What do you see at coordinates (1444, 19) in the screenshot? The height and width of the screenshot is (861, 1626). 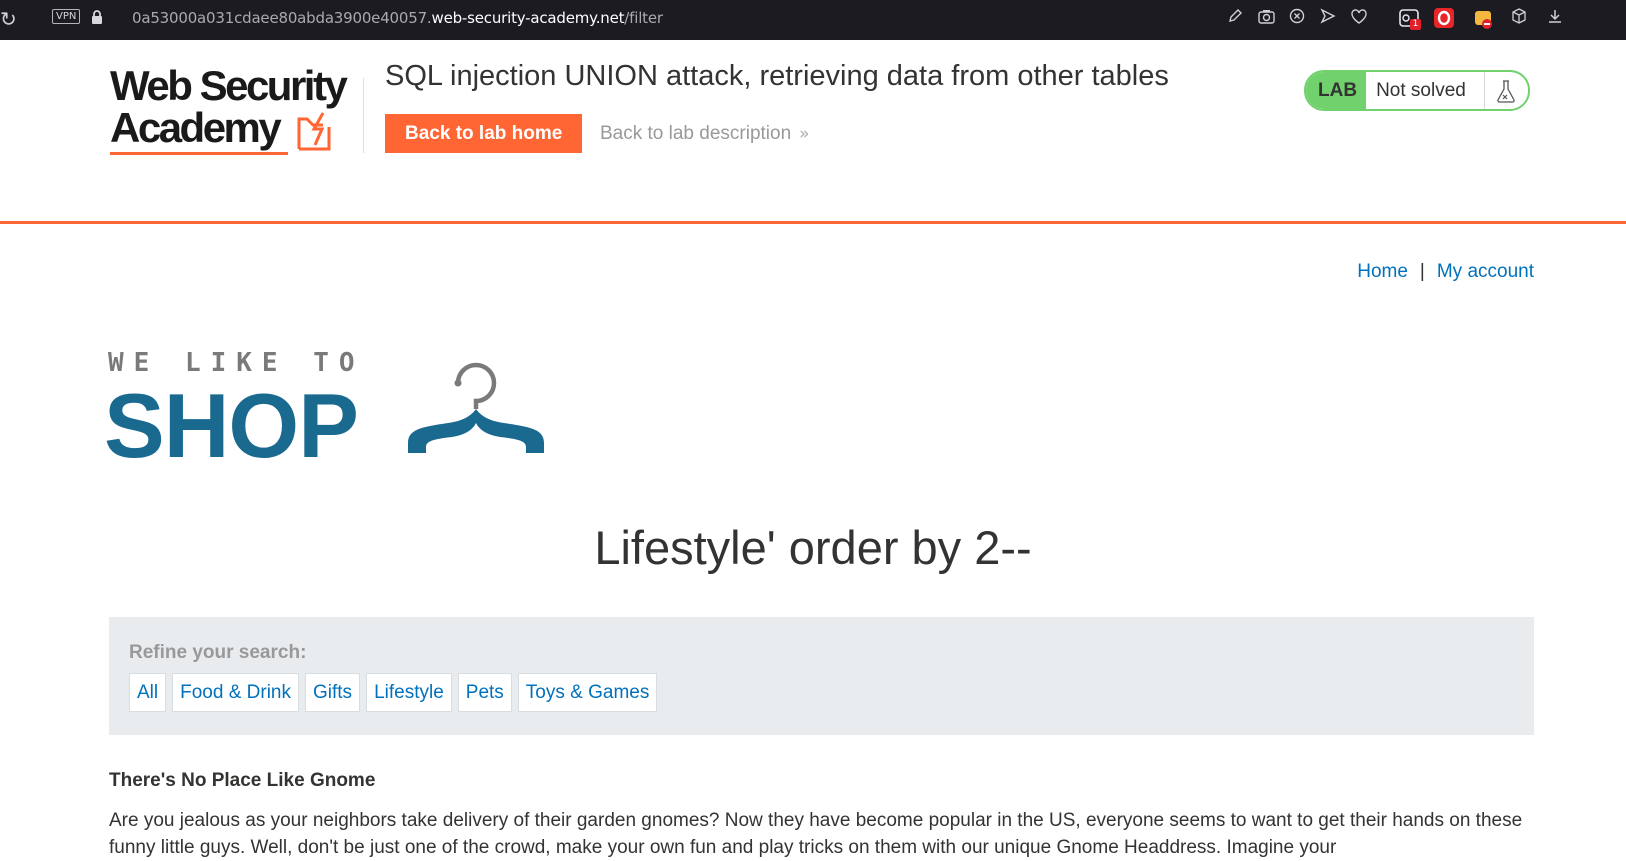 I see `opera-icon` at bounding box center [1444, 19].